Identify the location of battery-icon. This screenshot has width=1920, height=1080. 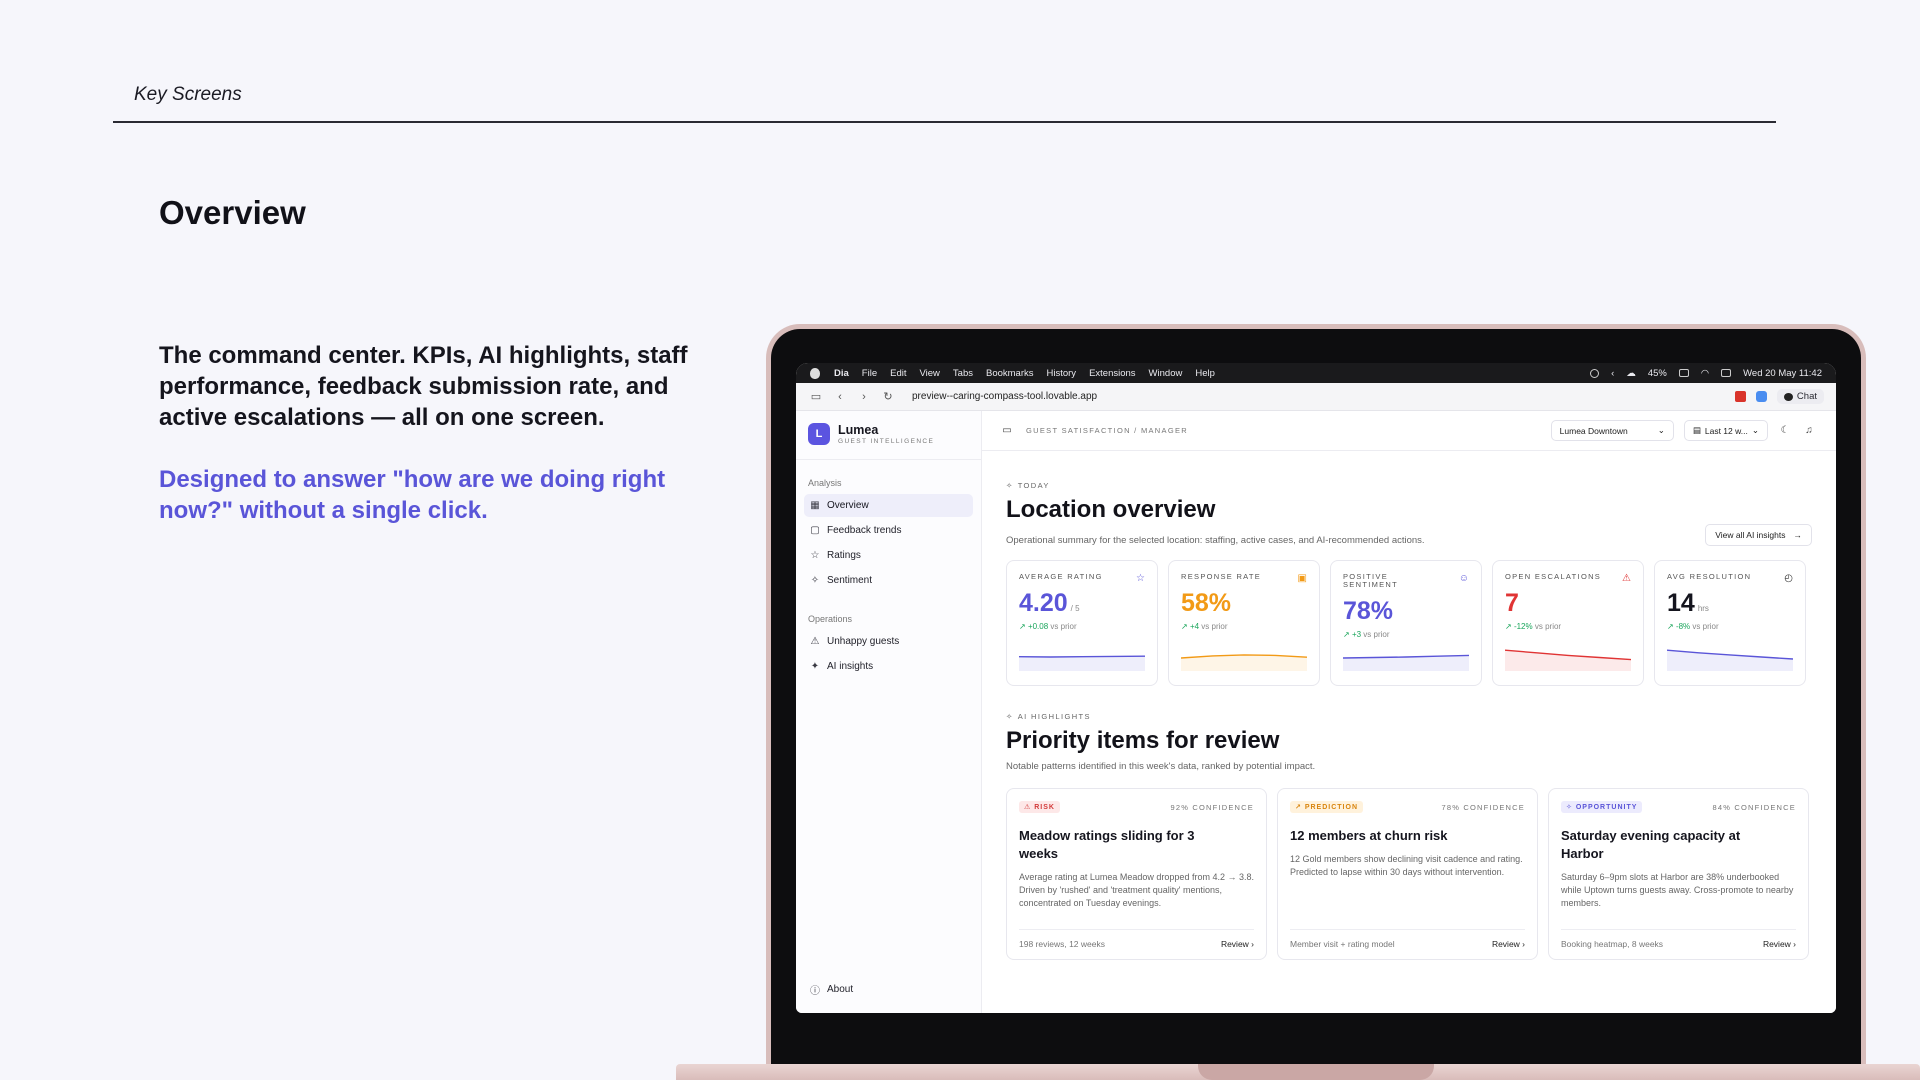
(1683, 373).